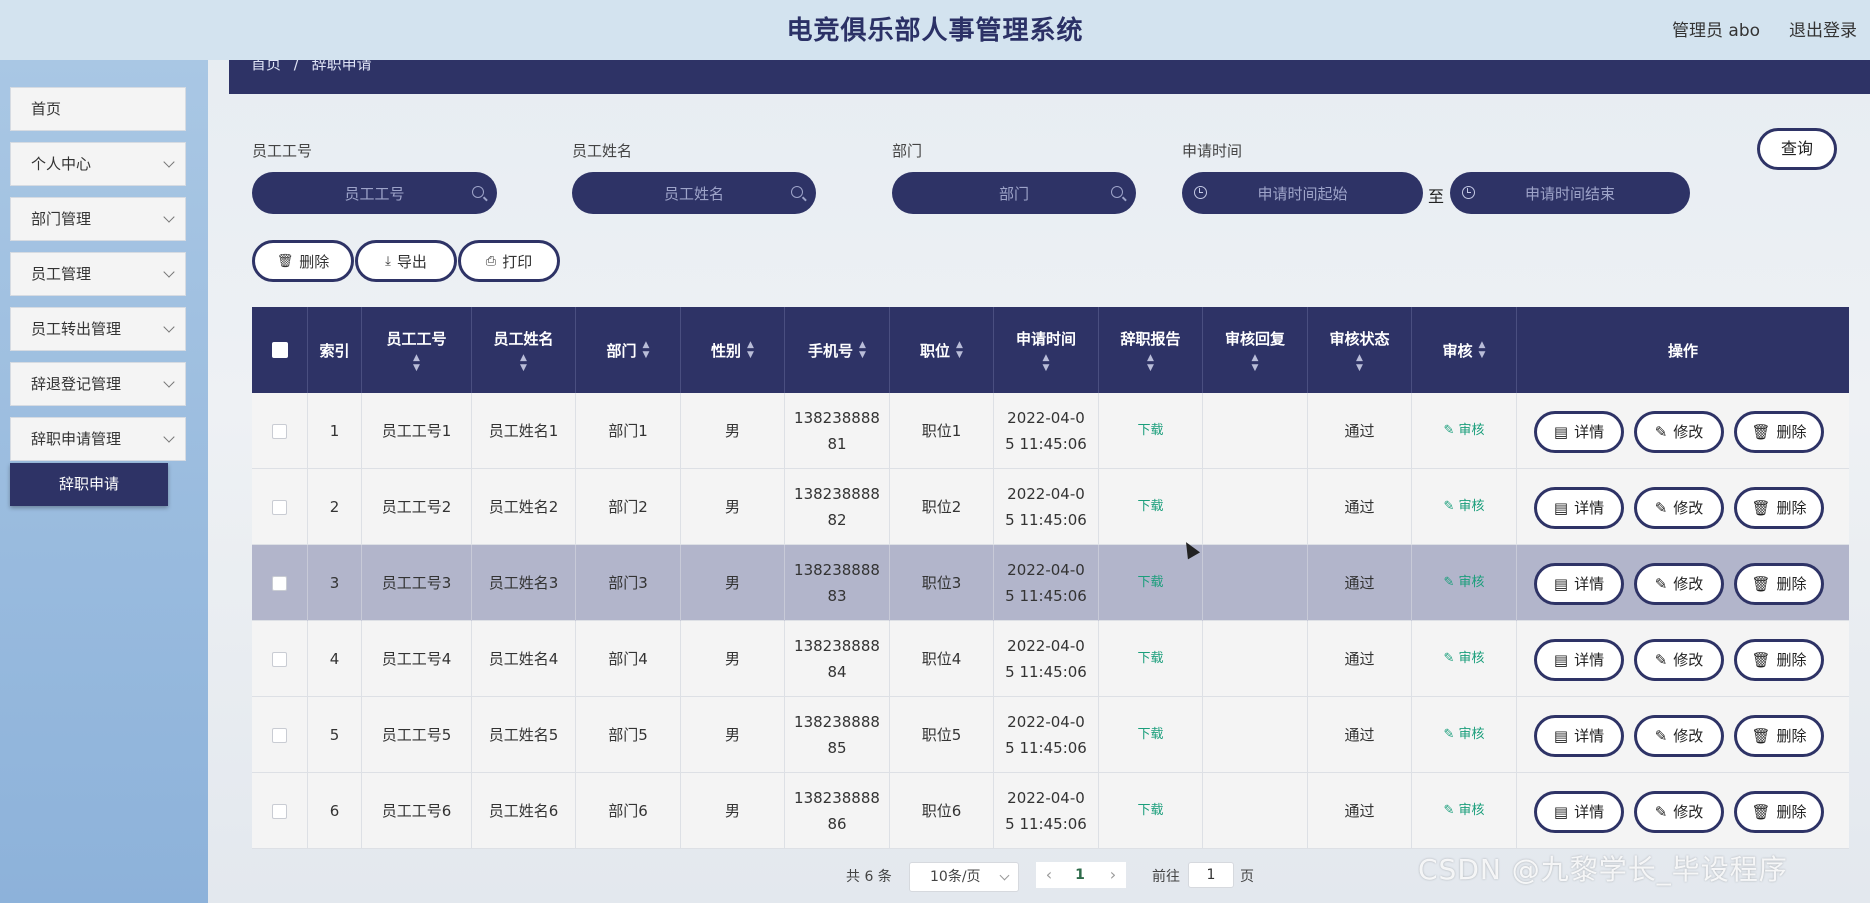 This screenshot has height=903, width=1870. What do you see at coordinates (1211, 875) in the screenshot?
I see `goto-page-input: 1` at bounding box center [1211, 875].